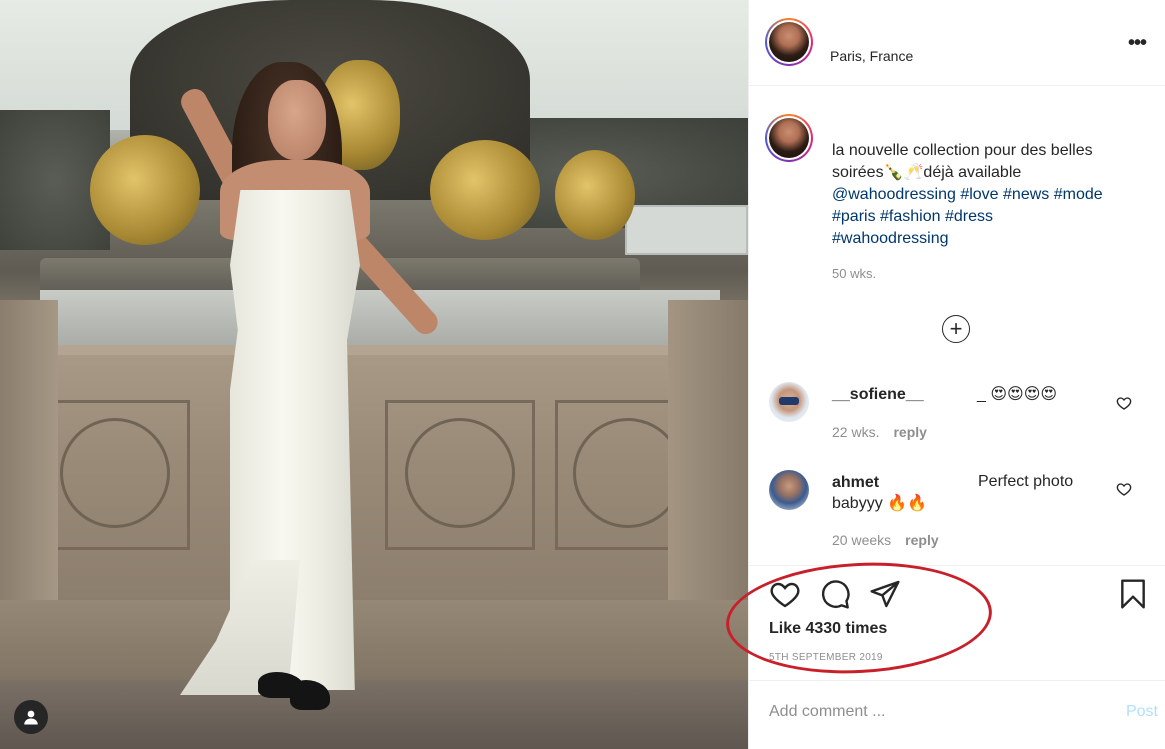 The width and height of the screenshot is (1165, 749). I want to click on comment-username: ahmet, so click(855, 483).